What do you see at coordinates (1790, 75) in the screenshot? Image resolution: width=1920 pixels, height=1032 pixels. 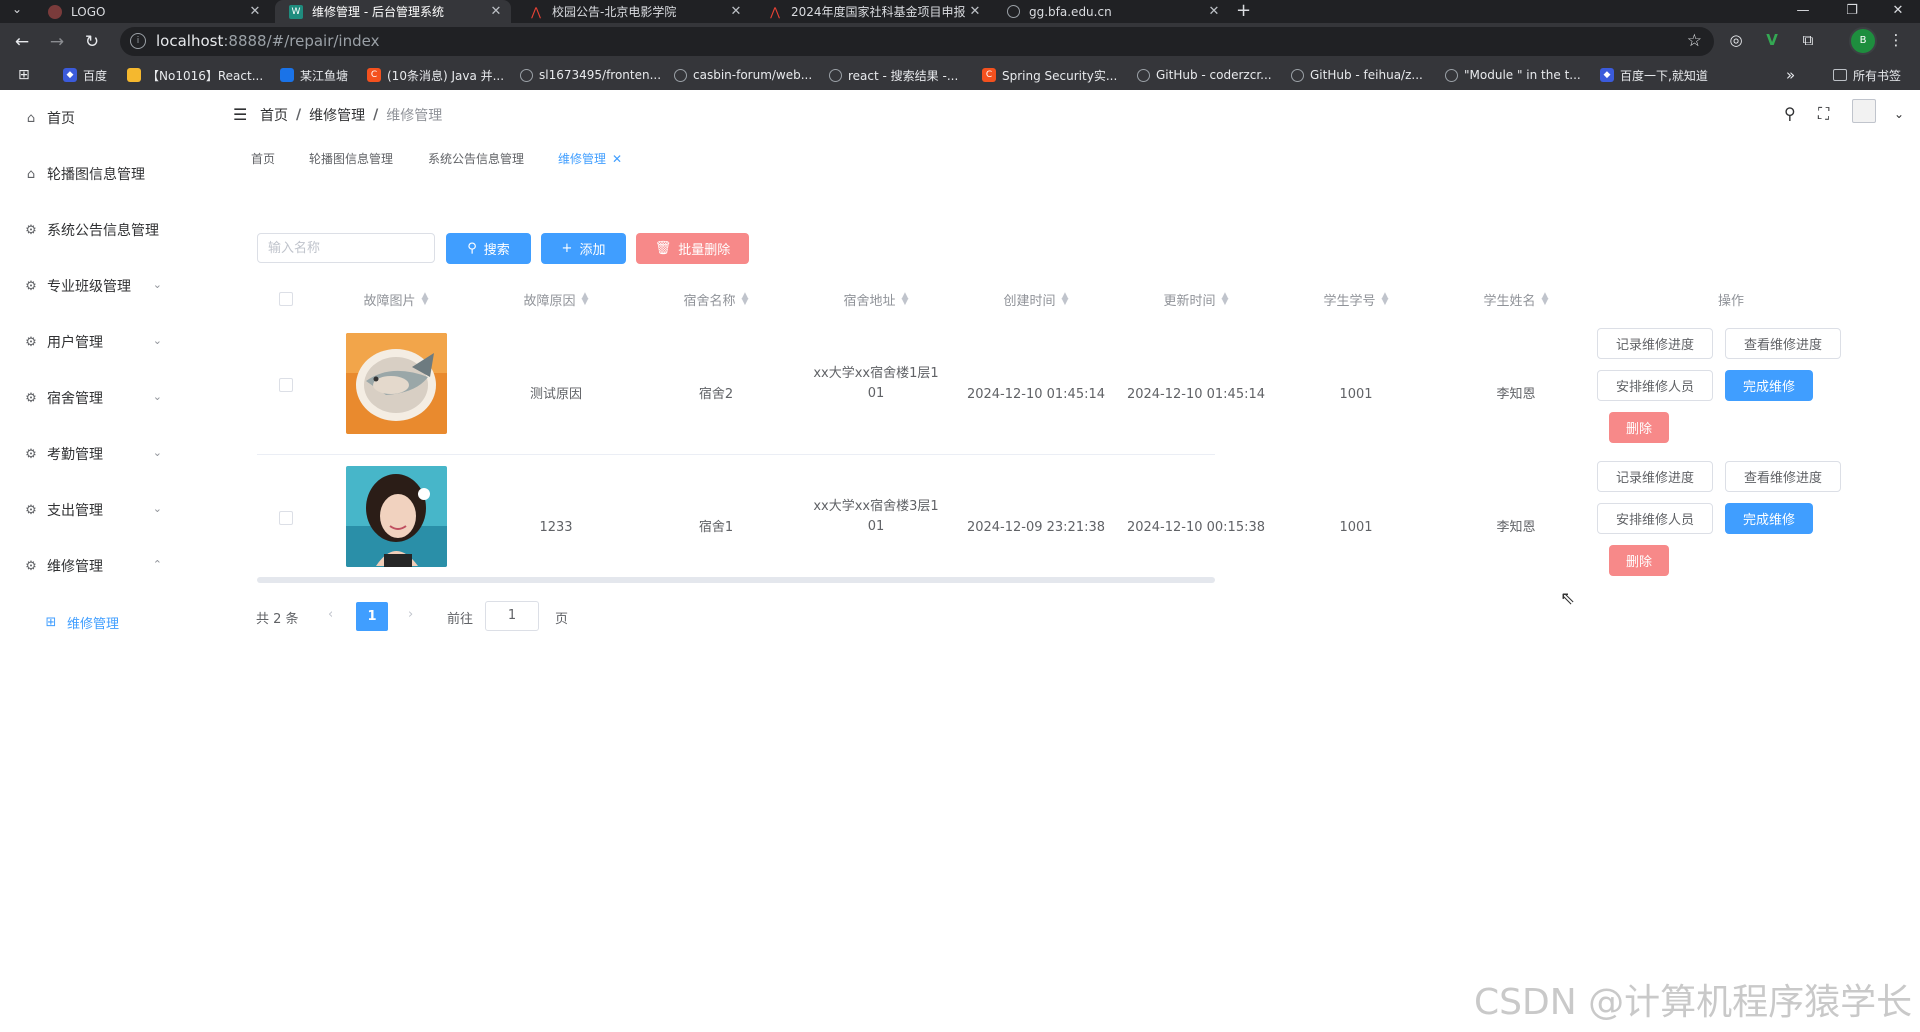 I see `more-bookmarks-icon: »` at bounding box center [1790, 75].